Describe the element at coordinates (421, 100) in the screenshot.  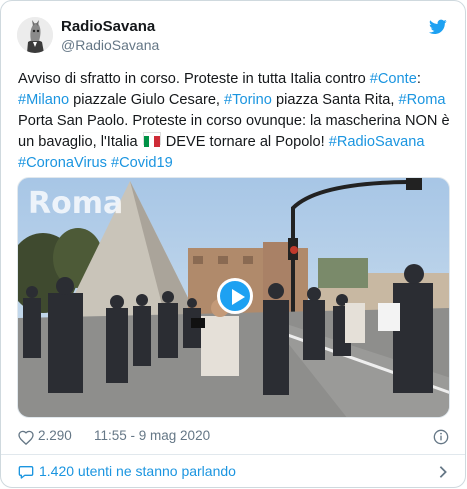
I see `hashtag-link: #Roma` at that location.